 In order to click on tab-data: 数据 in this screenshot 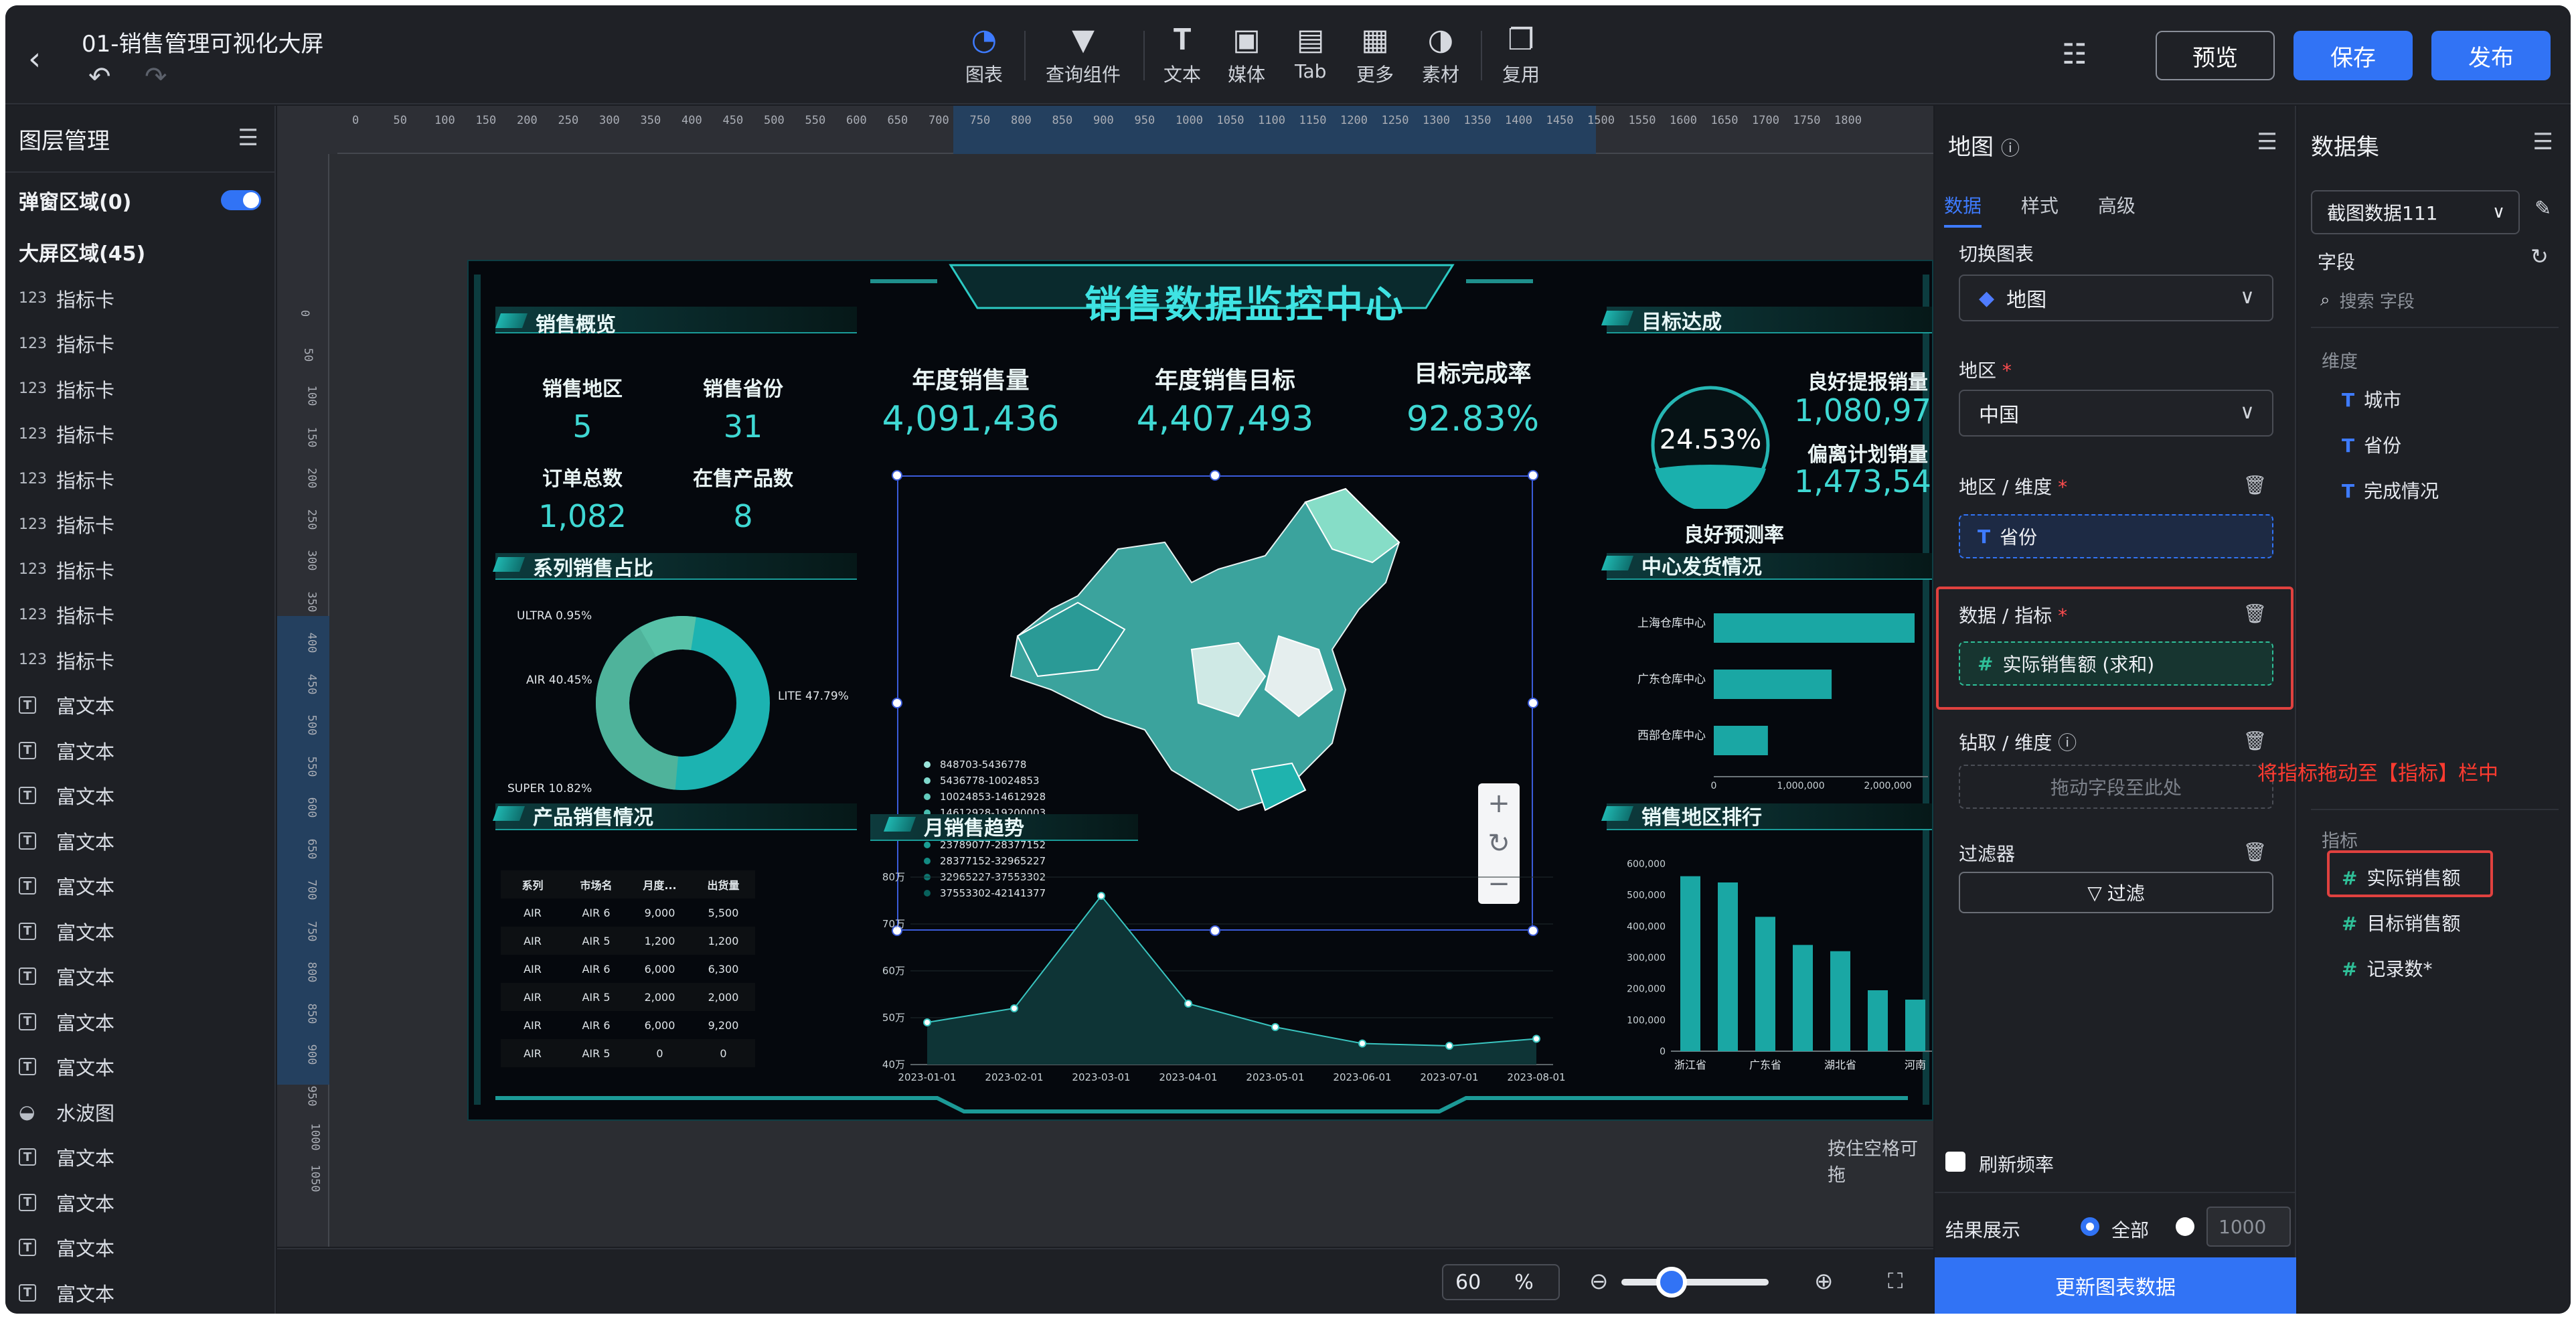, I will do `click(1963, 211)`.